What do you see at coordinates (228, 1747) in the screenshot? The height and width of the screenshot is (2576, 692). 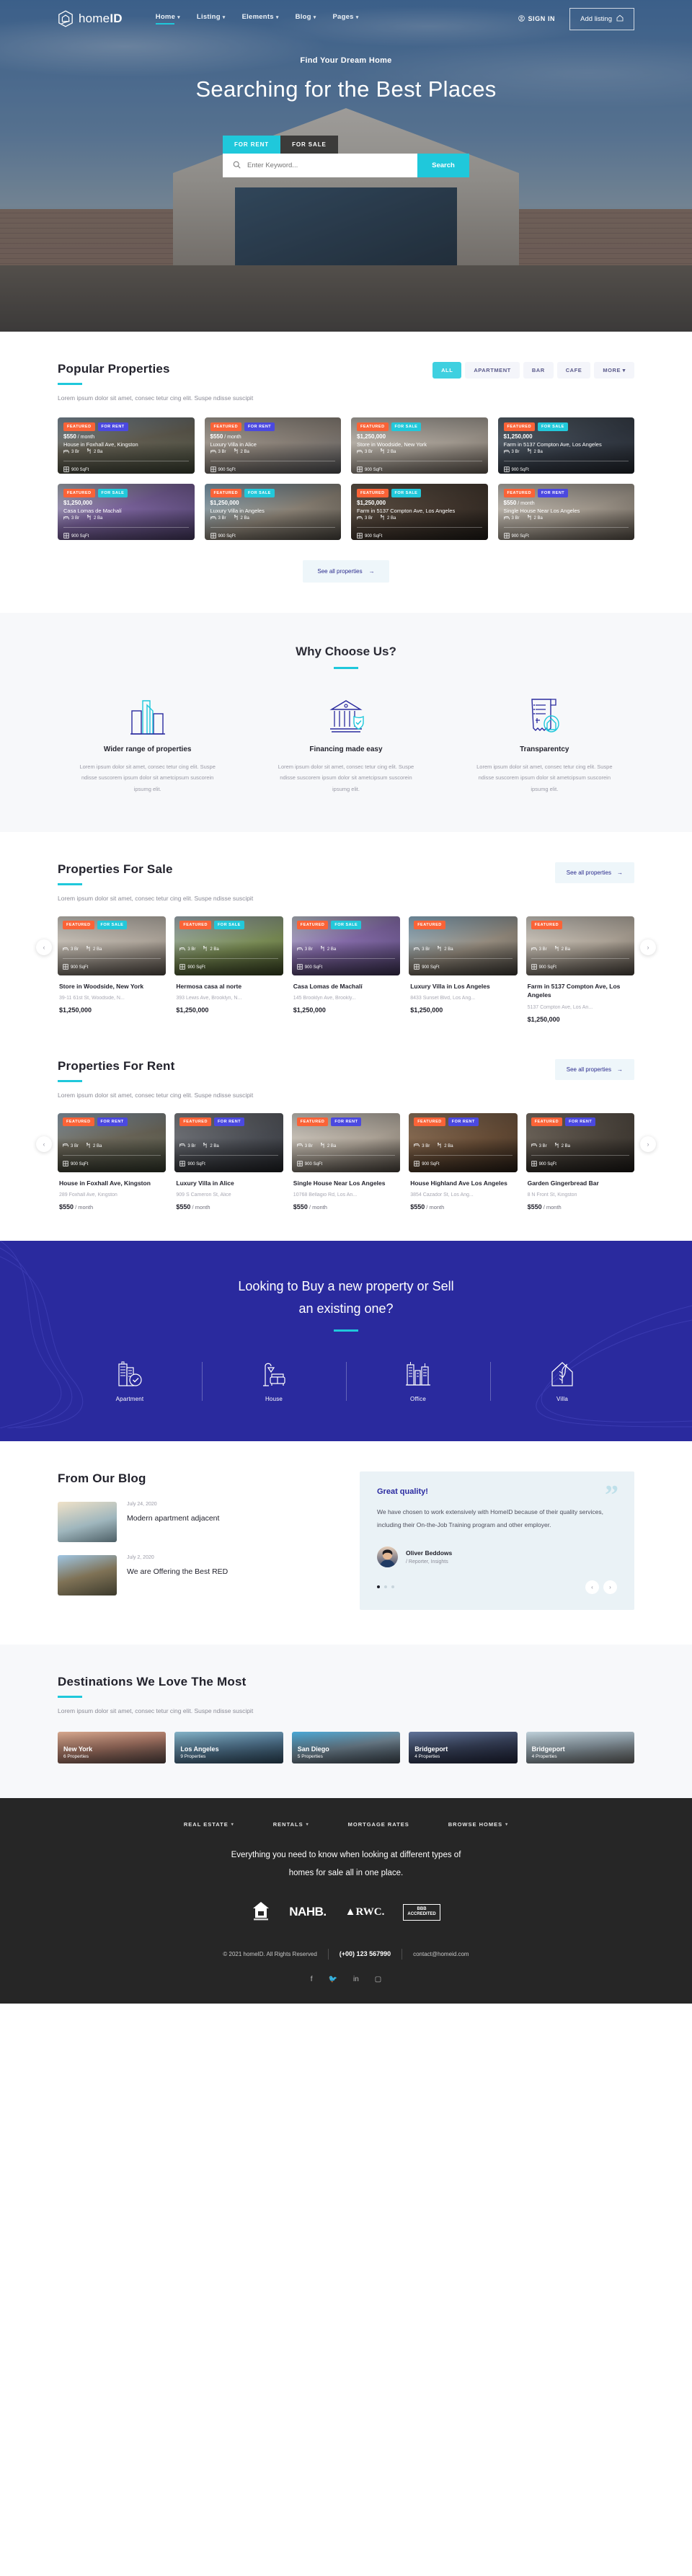 I see `destination-card: Los Angeles 9 Properties` at bounding box center [228, 1747].